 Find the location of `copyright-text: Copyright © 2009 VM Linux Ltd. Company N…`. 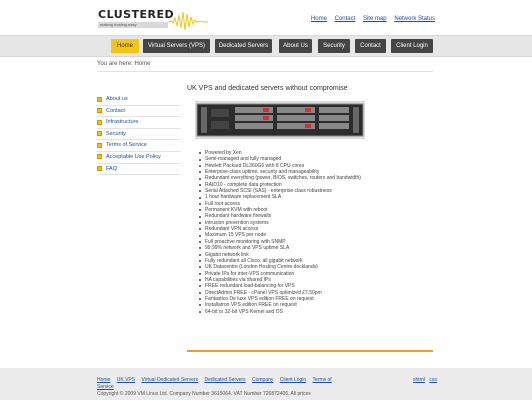

copyright-text: Copyright © 2009 VM Linux Ltd. Company N… is located at coordinates (204, 394).